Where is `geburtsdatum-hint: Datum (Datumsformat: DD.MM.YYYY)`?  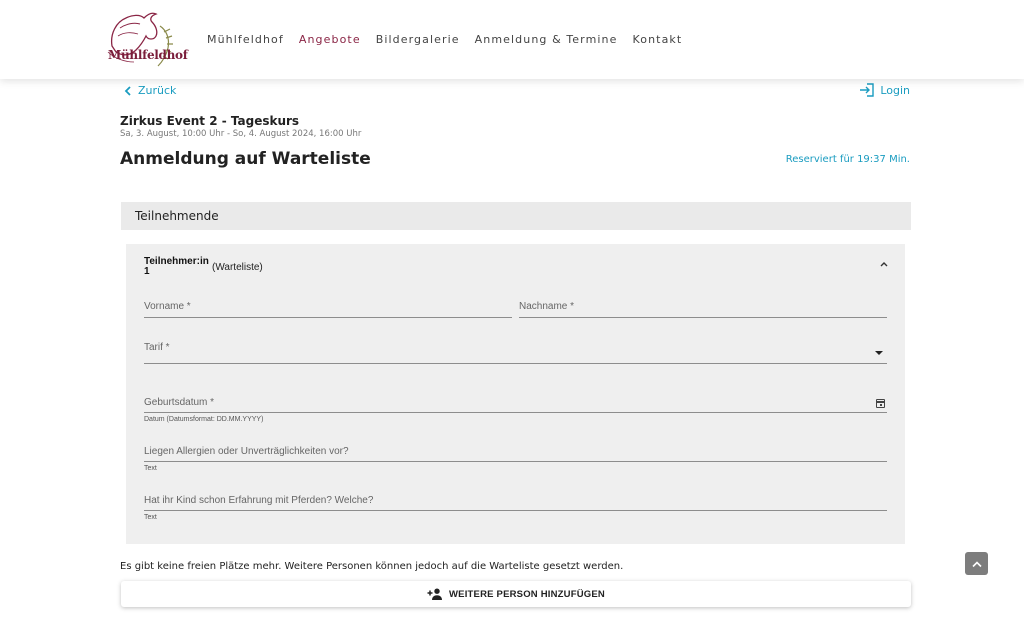 geburtsdatum-hint: Datum (Datumsformat: DD.MM.YYYY) is located at coordinates (204, 419).